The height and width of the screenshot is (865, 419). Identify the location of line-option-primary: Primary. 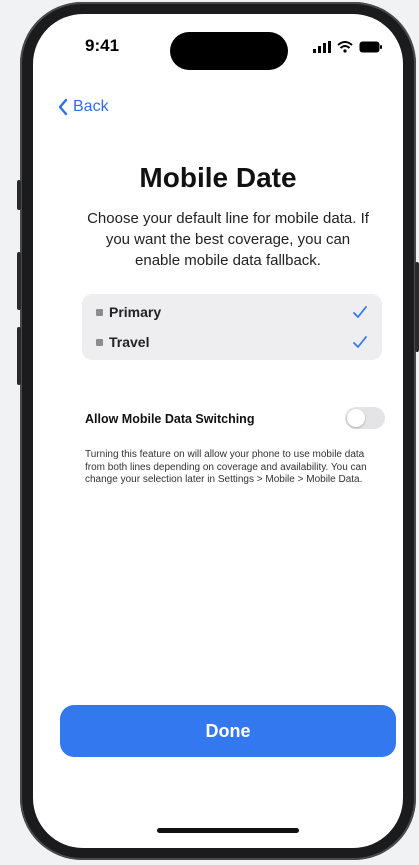
(232, 312).